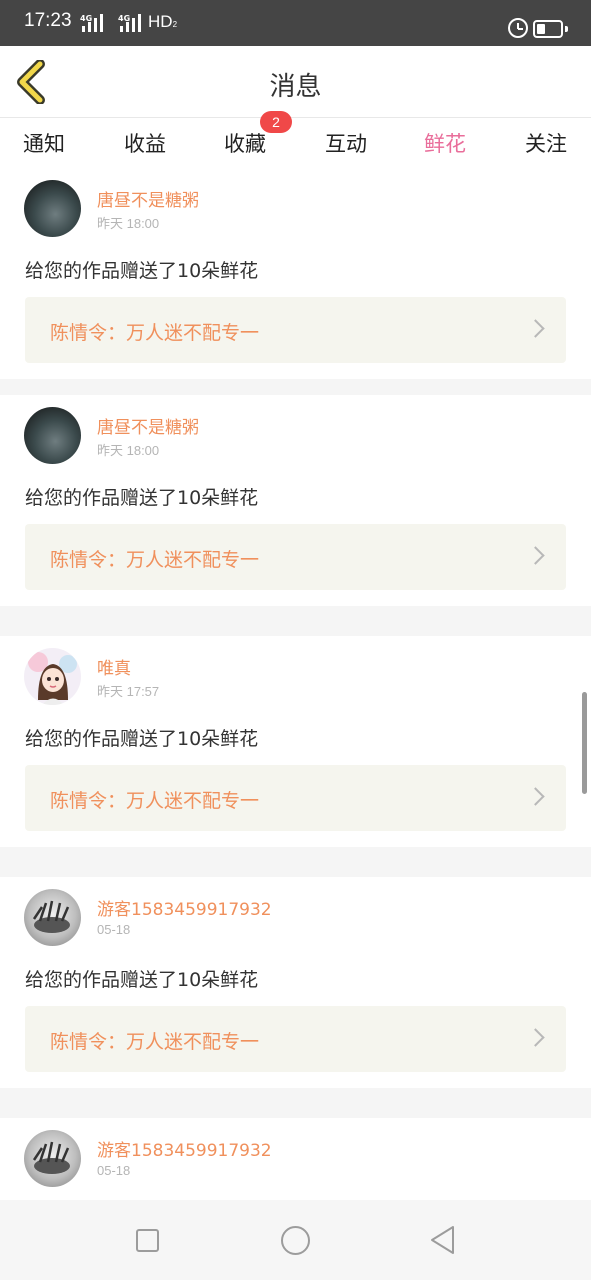 This screenshot has height=1280, width=591. I want to click on tab-earnings: 收益, so click(145, 143).